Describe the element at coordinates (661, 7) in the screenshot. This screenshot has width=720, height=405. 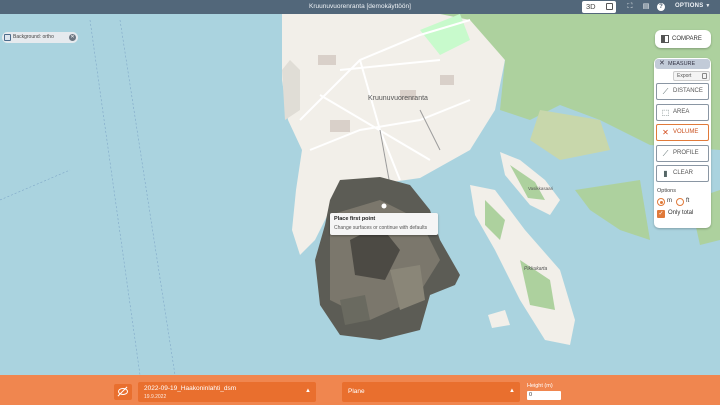
I see `help-icon: ?` at that location.